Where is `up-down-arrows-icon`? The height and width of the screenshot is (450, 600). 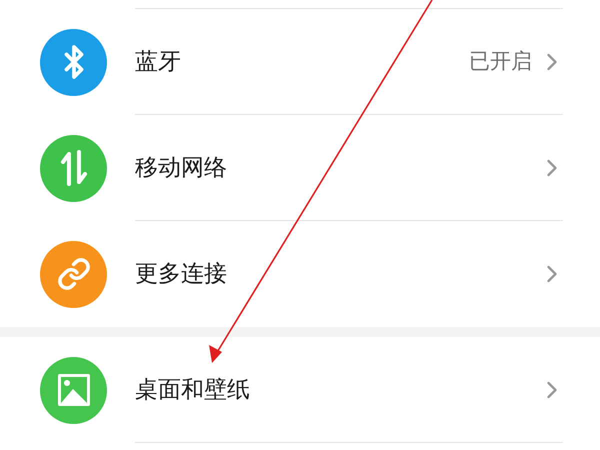 up-down-arrows-icon is located at coordinates (73, 168).